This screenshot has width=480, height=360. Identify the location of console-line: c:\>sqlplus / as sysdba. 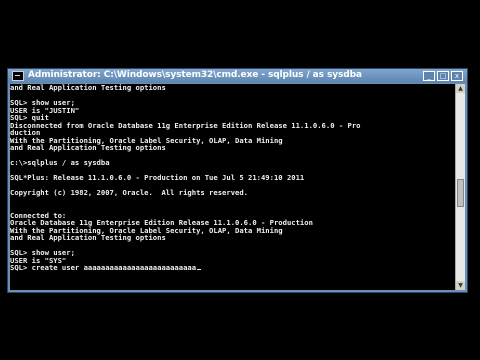
(60, 162).